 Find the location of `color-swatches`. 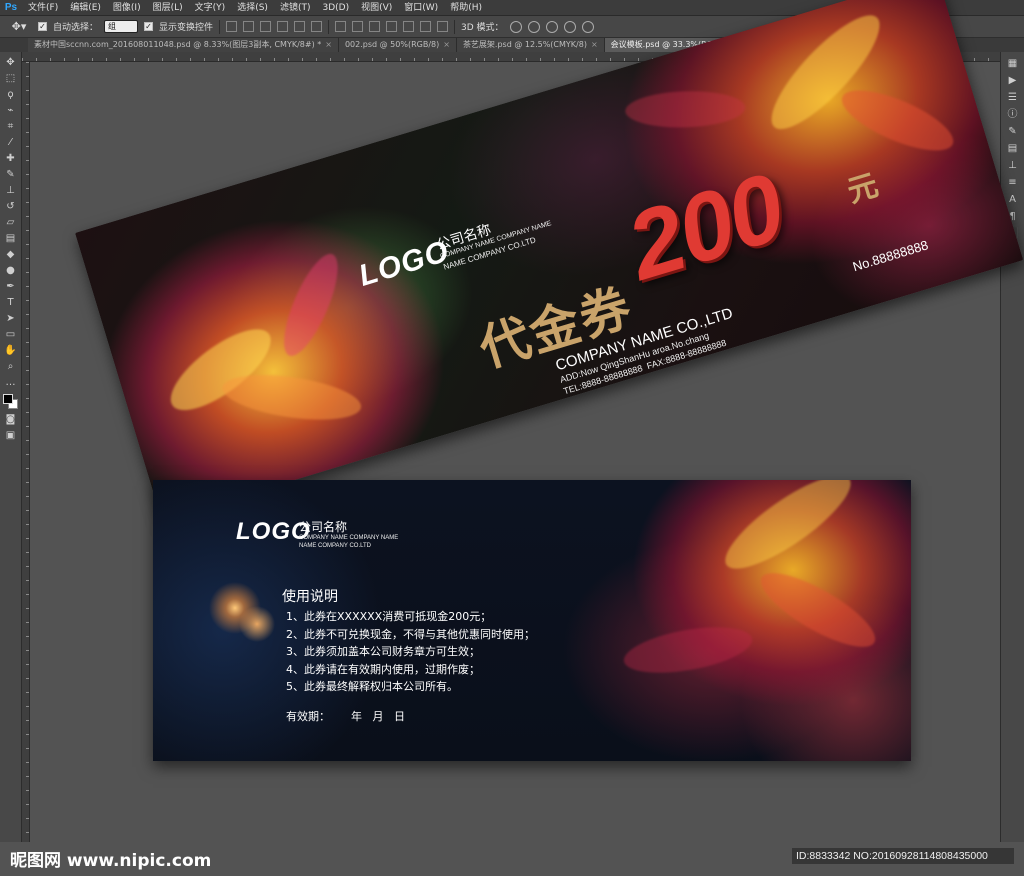

color-swatches is located at coordinates (10, 402).